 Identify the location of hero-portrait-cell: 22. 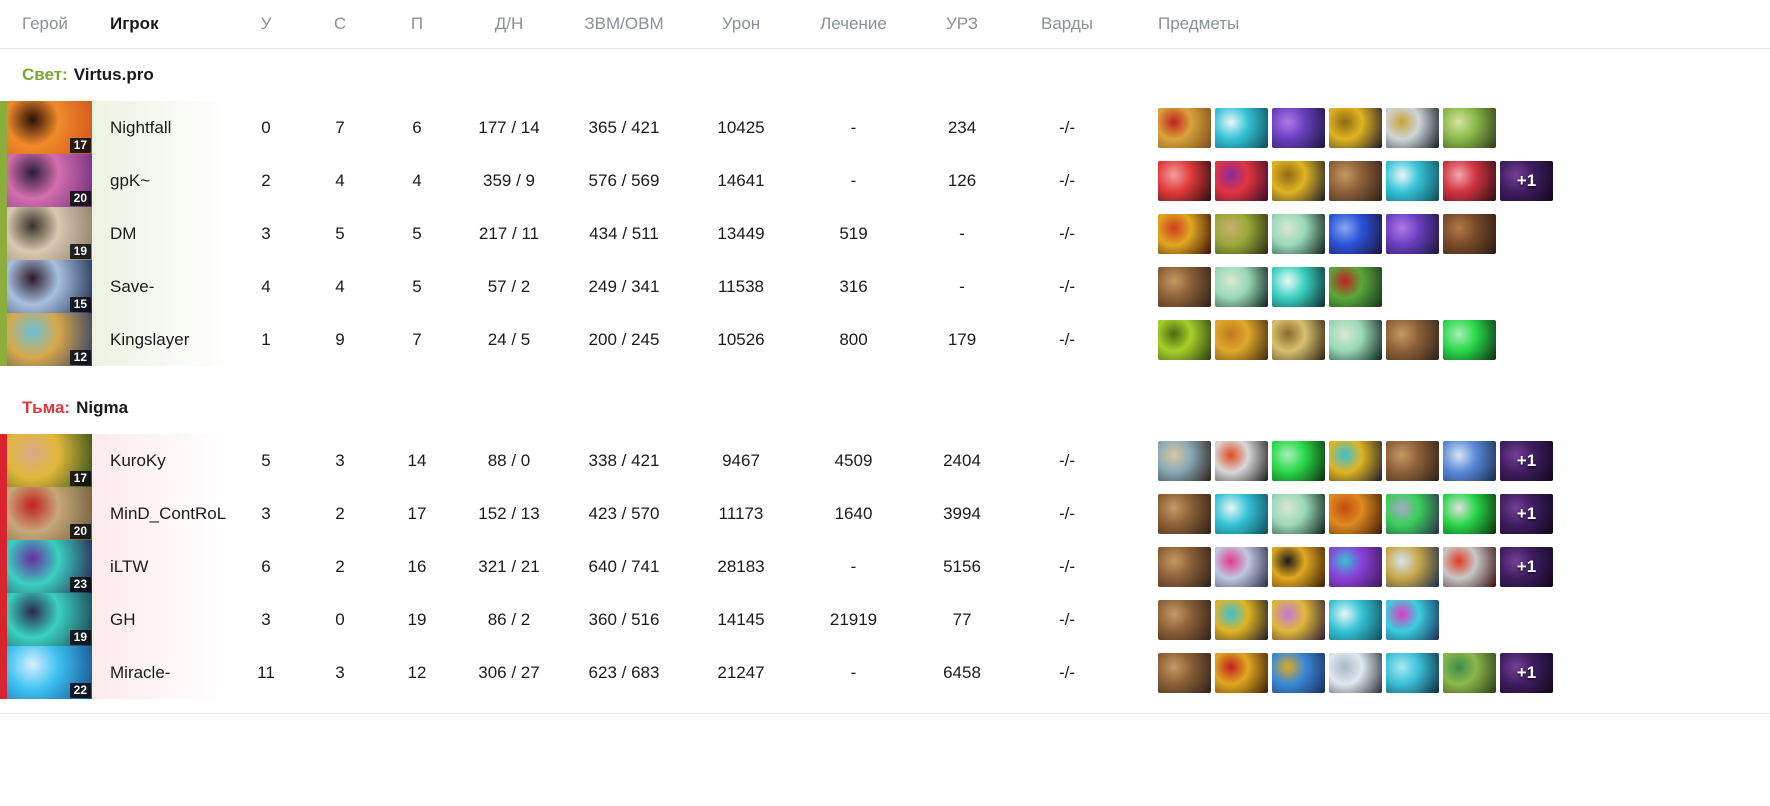
(46, 672).